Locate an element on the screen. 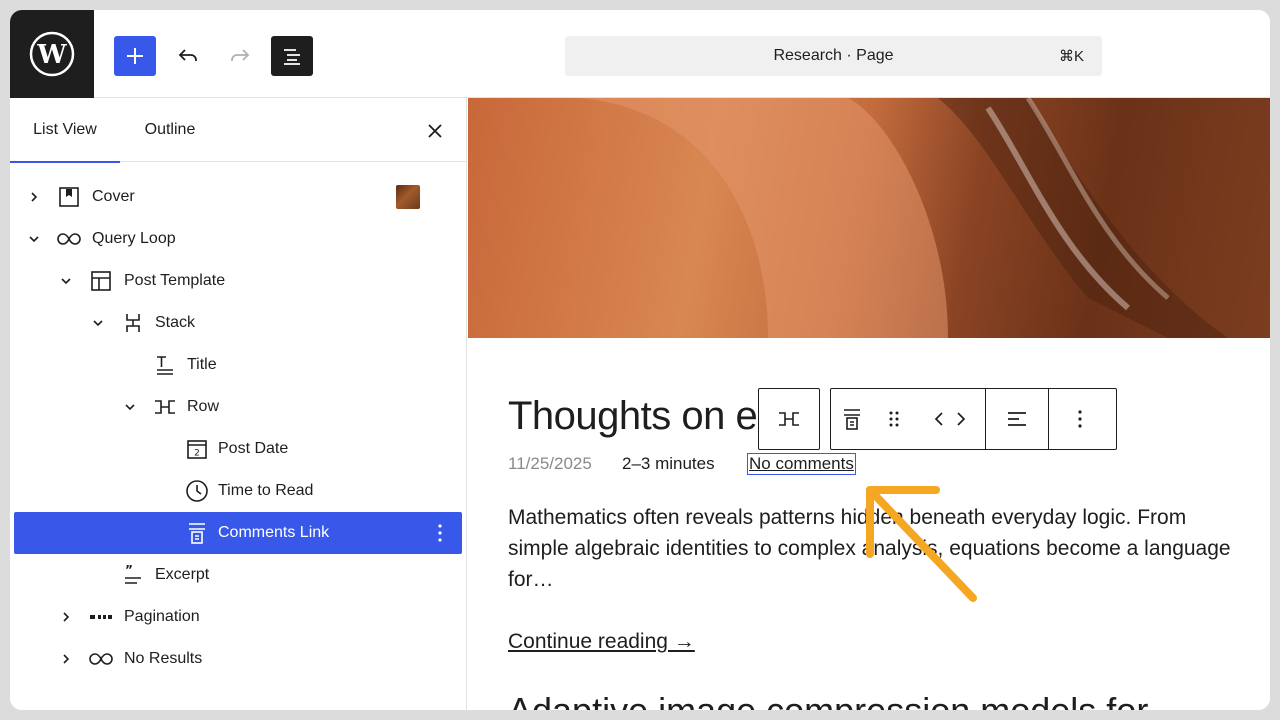 The width and height of the screenshot is (1280, 720). block-toolbar-group-block is located at coordinates (908, 419).